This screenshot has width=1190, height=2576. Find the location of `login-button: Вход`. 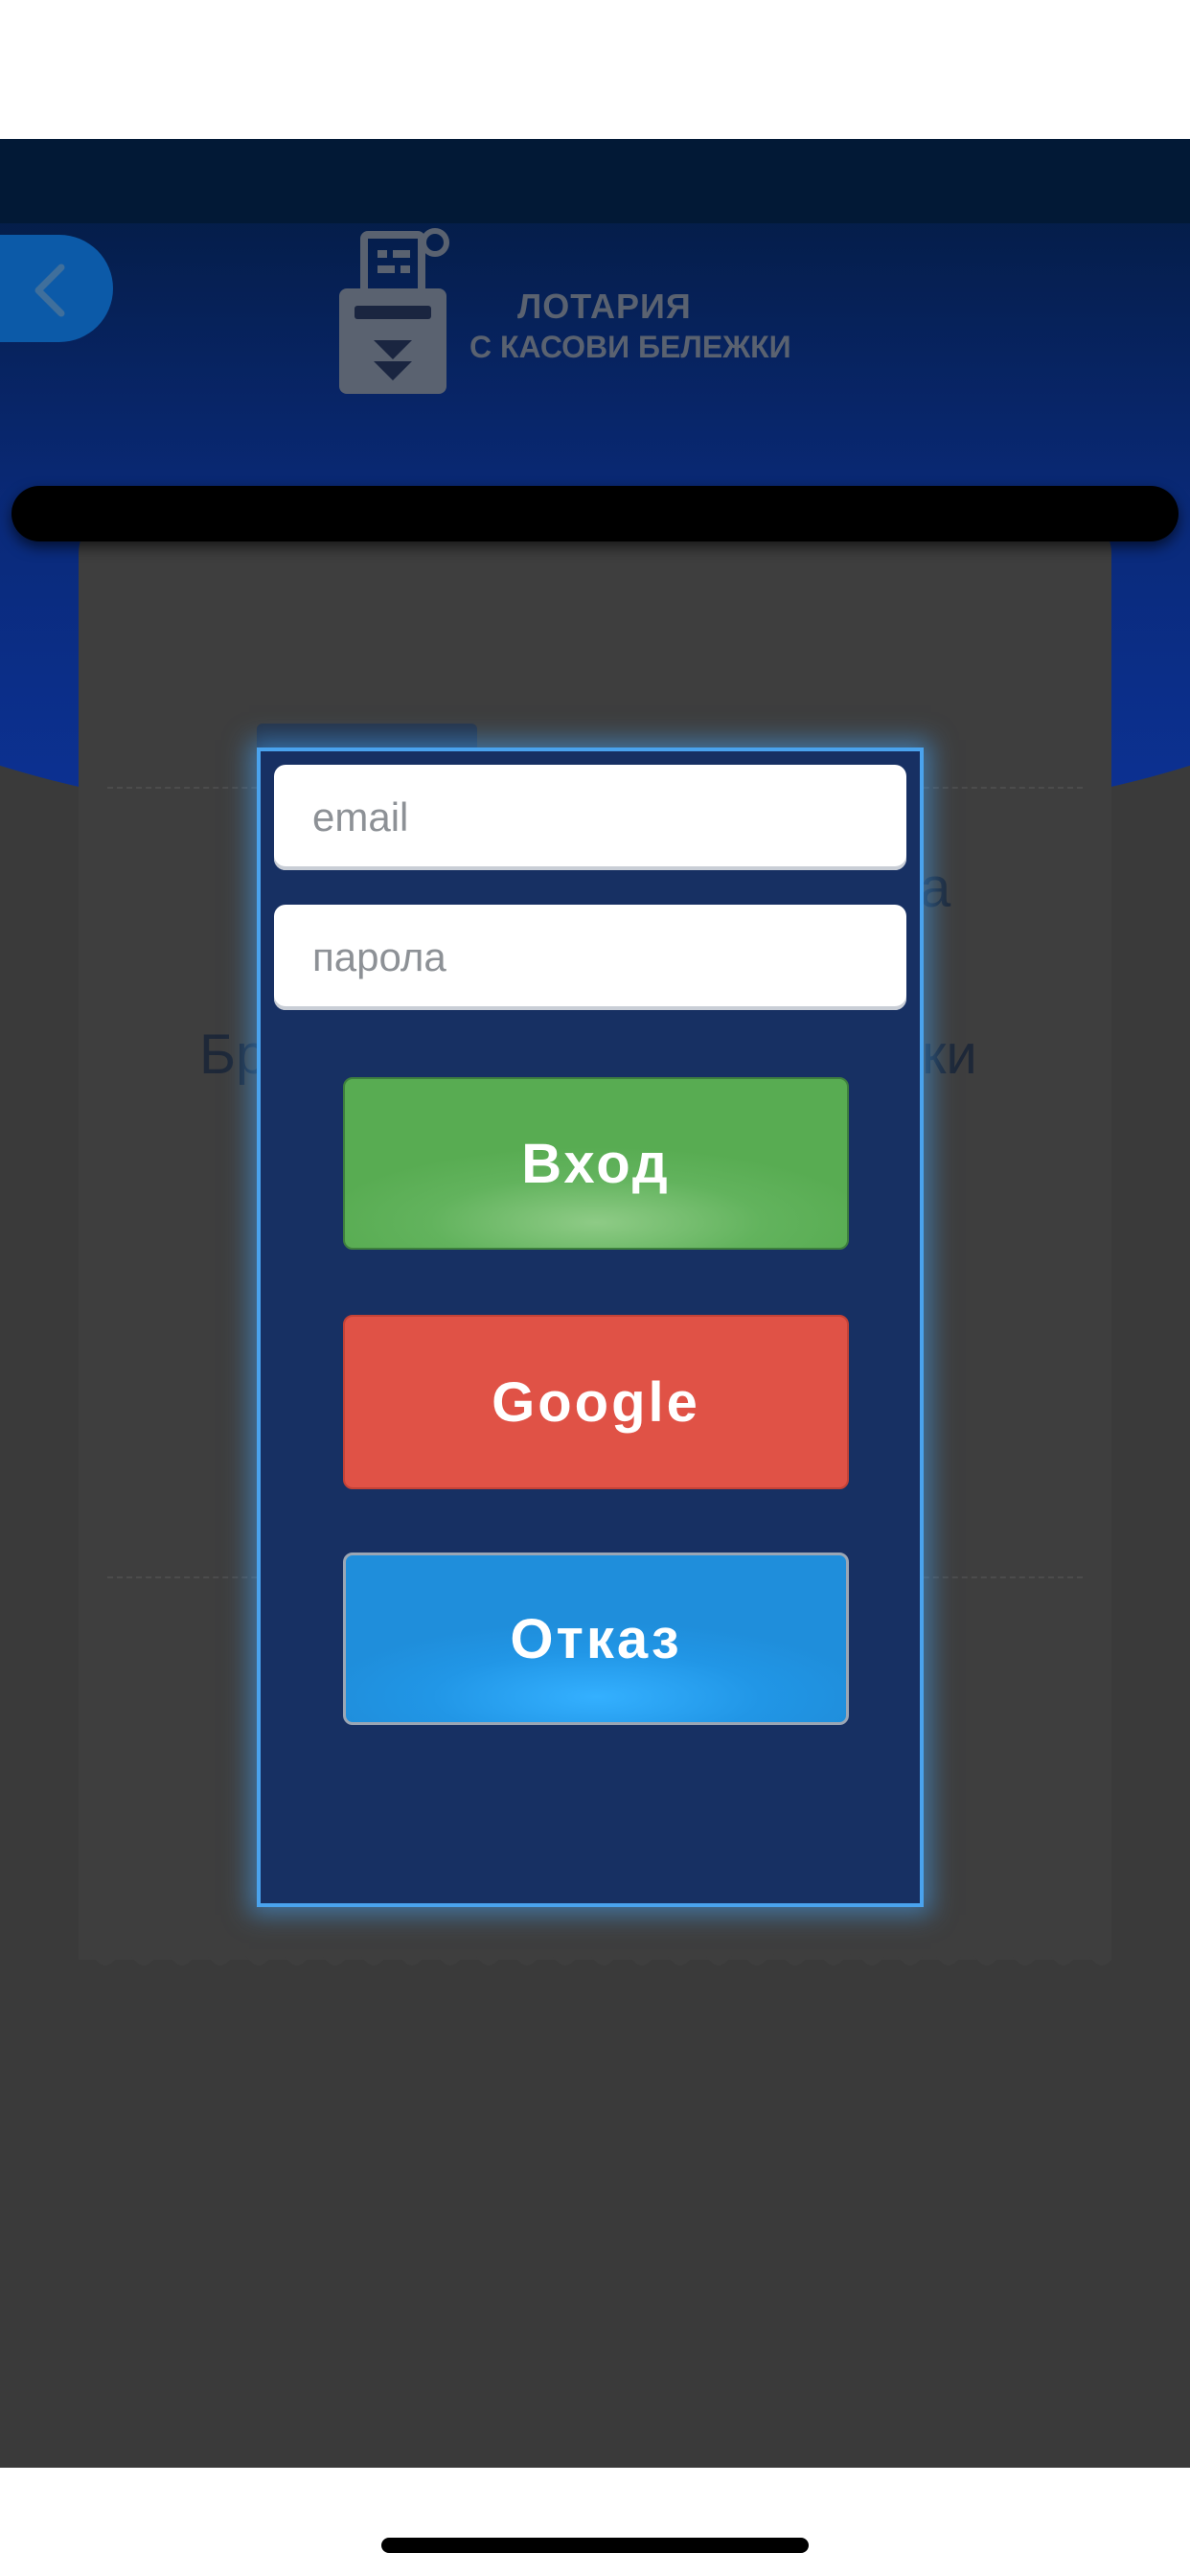

login-button: Вход is located at coordinates (596, 1163).